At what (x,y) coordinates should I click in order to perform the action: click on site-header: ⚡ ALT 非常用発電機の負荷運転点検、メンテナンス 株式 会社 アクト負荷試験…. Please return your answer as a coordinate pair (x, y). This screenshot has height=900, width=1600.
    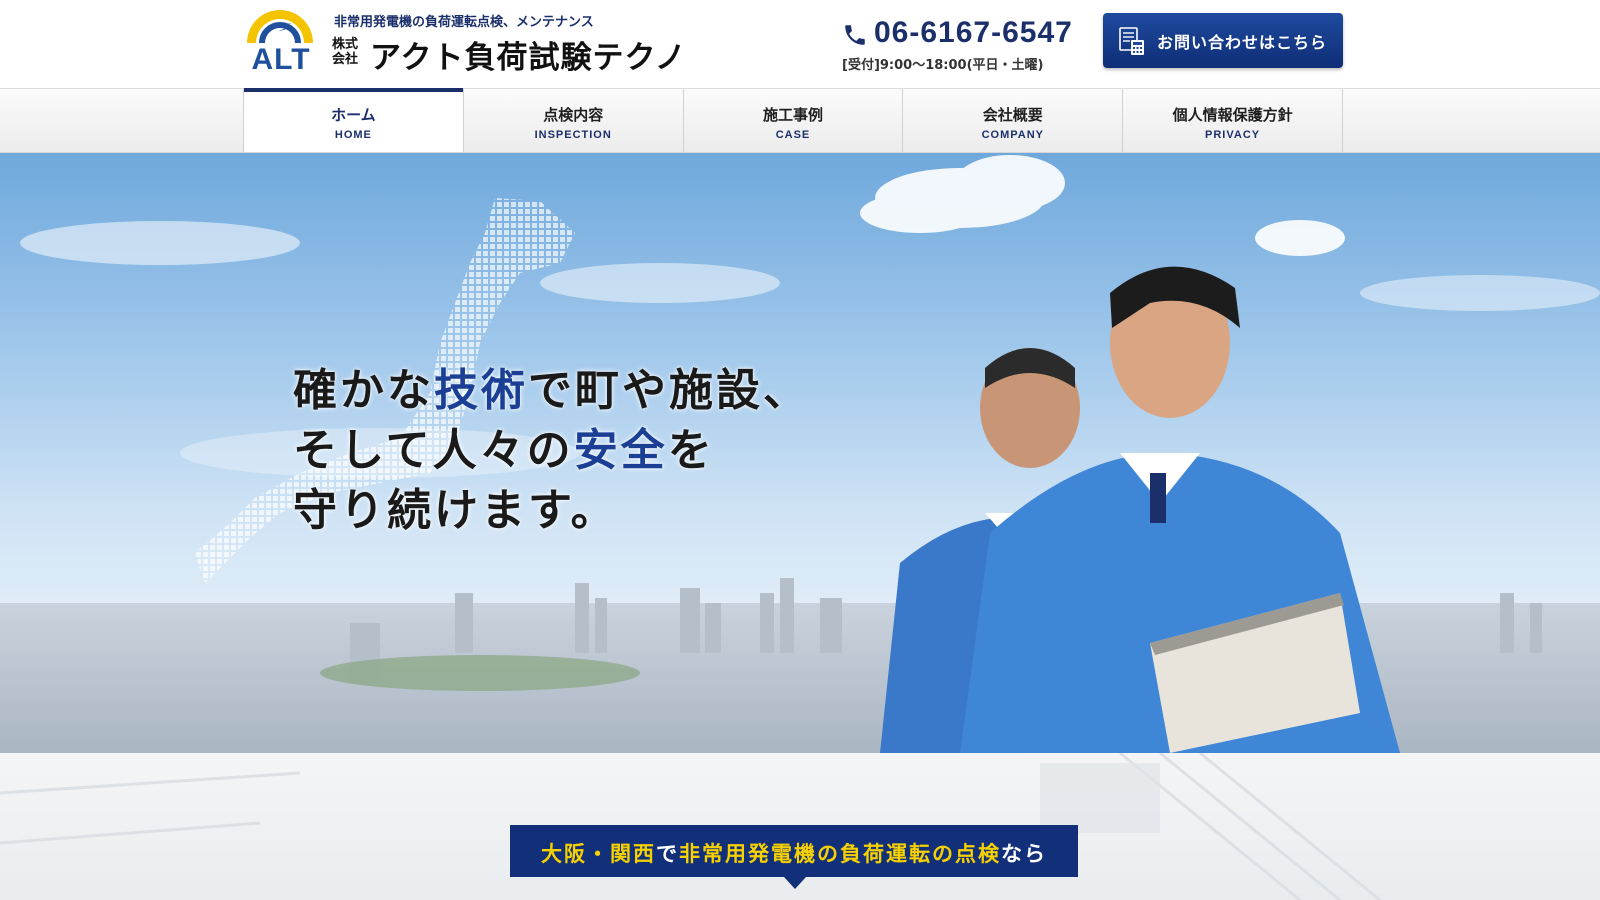
    Looking at the image, I should click on (800, 43).